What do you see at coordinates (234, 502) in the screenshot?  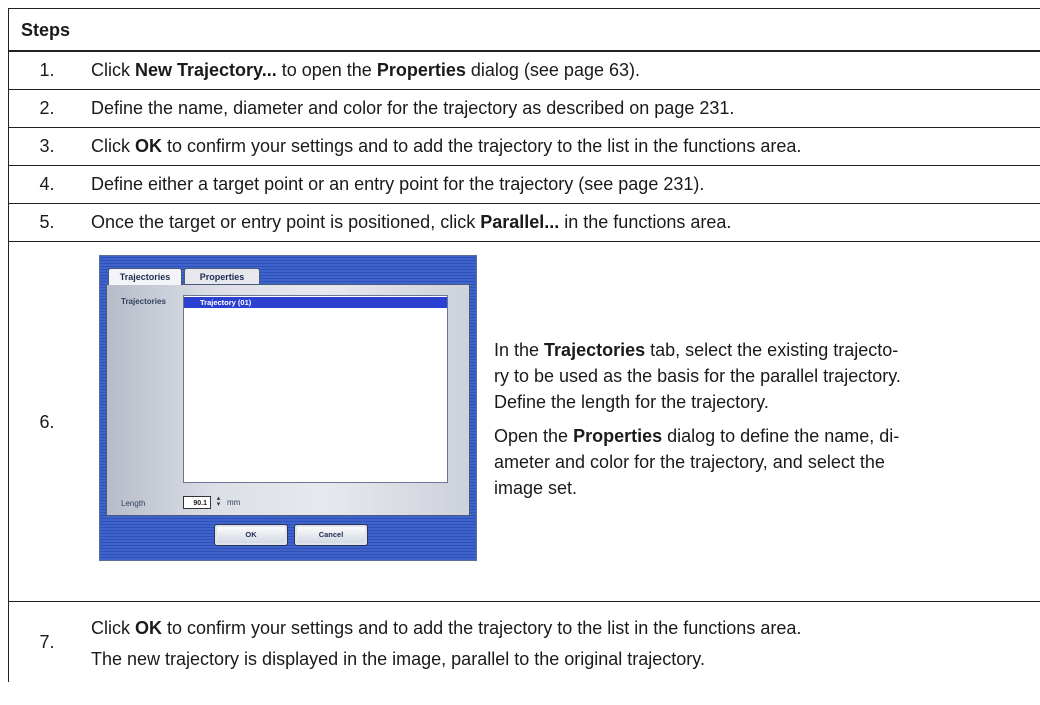 I see `length-unit: mm` at bounding box center [234, 502].